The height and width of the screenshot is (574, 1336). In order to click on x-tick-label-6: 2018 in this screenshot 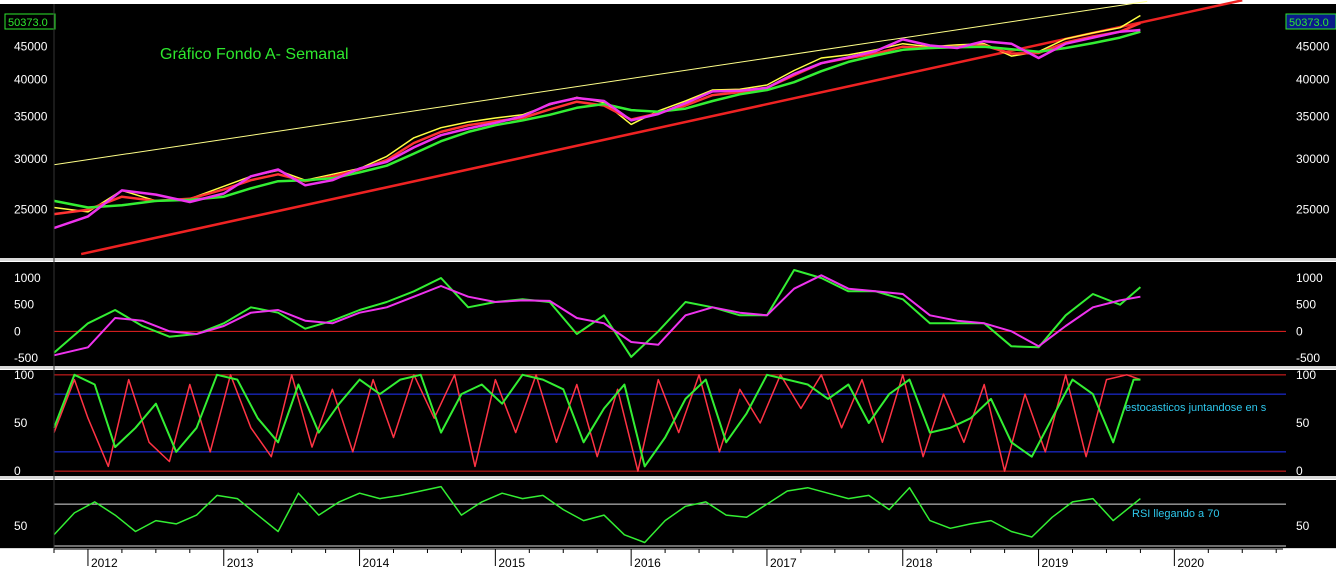, I will do `click(919, 563)`.